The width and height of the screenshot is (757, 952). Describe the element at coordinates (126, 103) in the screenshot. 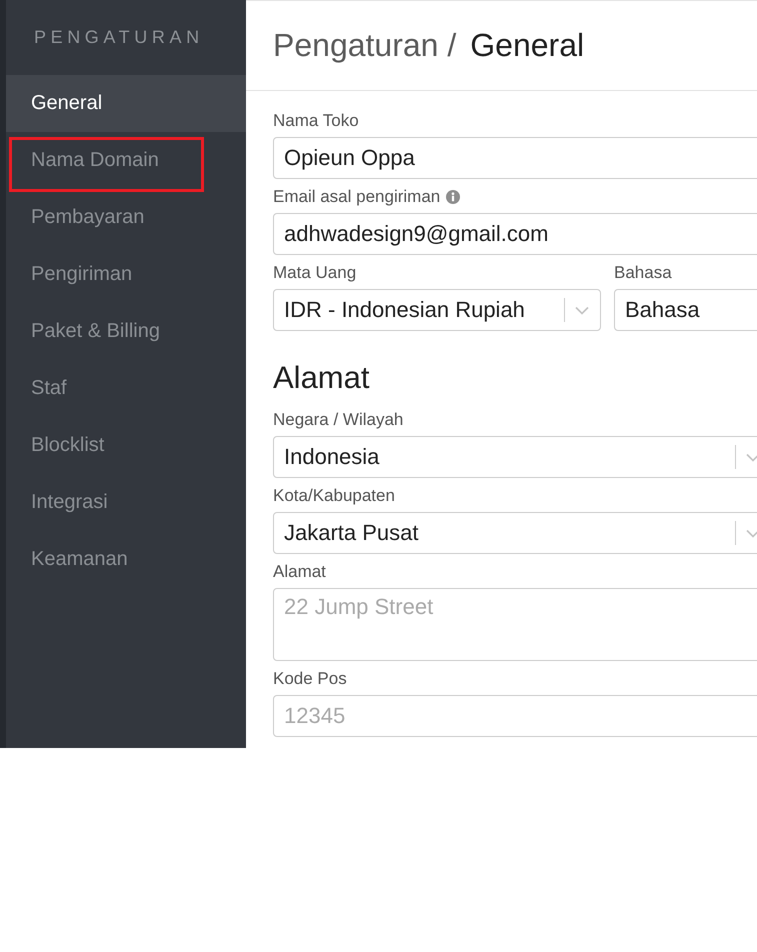

I see `sidebar-item: General` at that location.